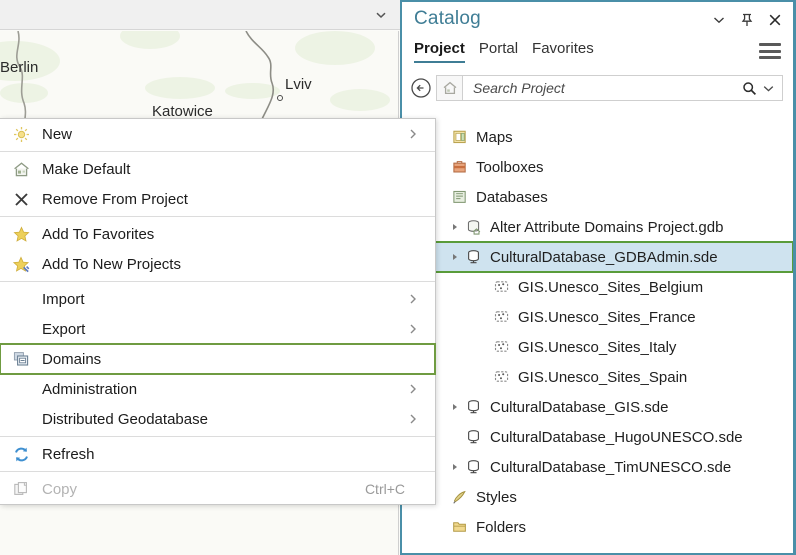 This screenshot has width=796, height=555. I want to click on styles-icon, so click(460, 497).